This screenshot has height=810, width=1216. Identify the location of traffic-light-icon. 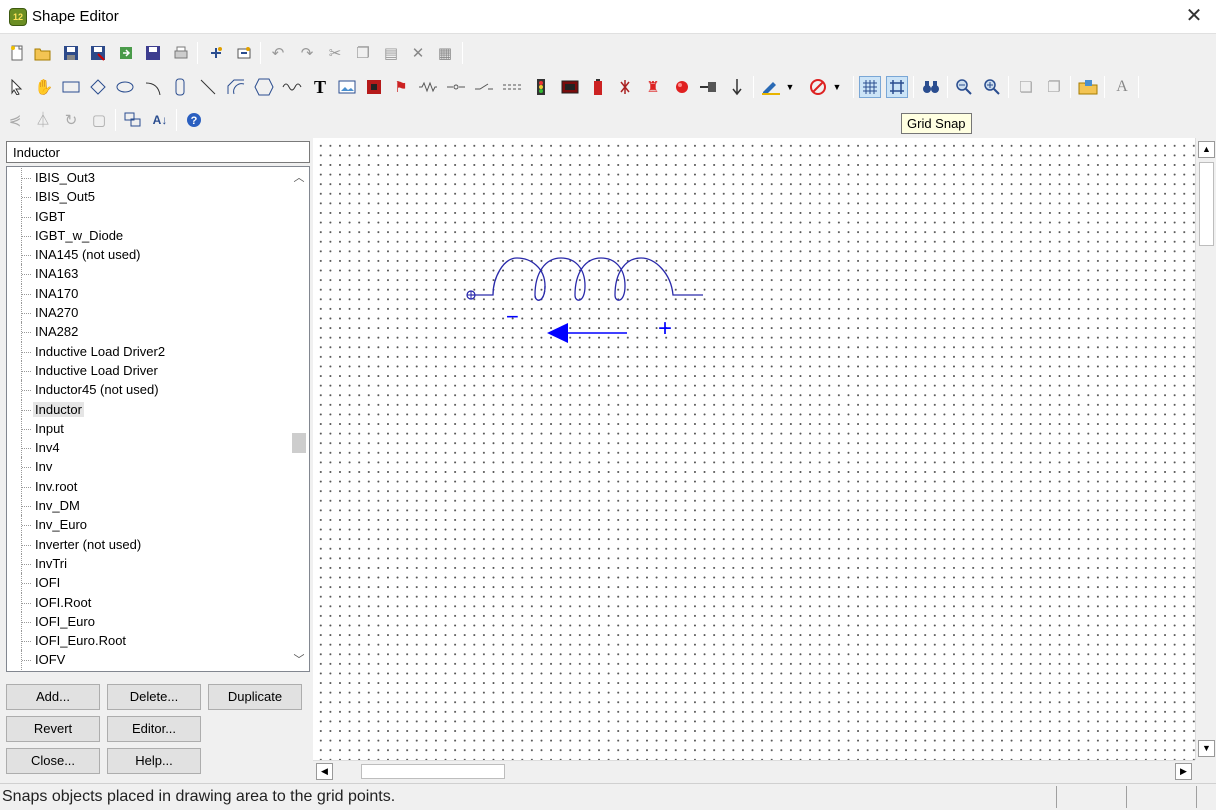
(541, 87).